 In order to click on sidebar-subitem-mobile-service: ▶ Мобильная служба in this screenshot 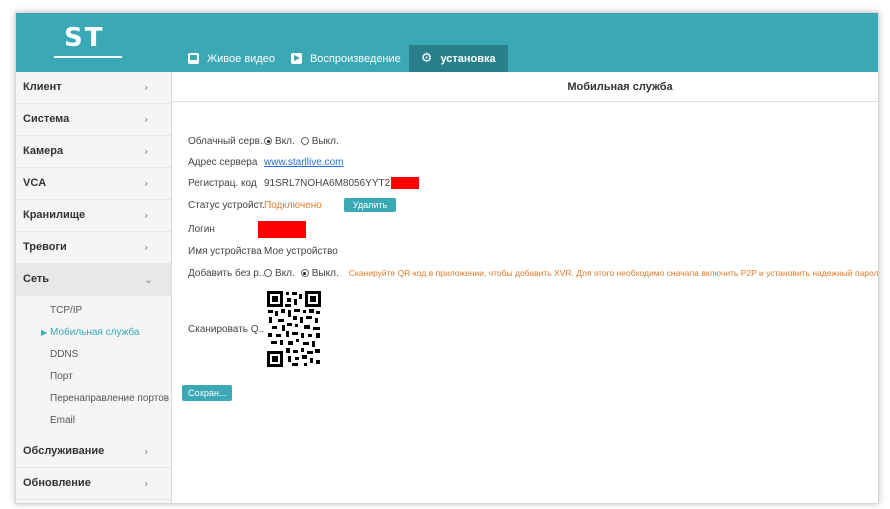, I will do `click(93, 333)`.